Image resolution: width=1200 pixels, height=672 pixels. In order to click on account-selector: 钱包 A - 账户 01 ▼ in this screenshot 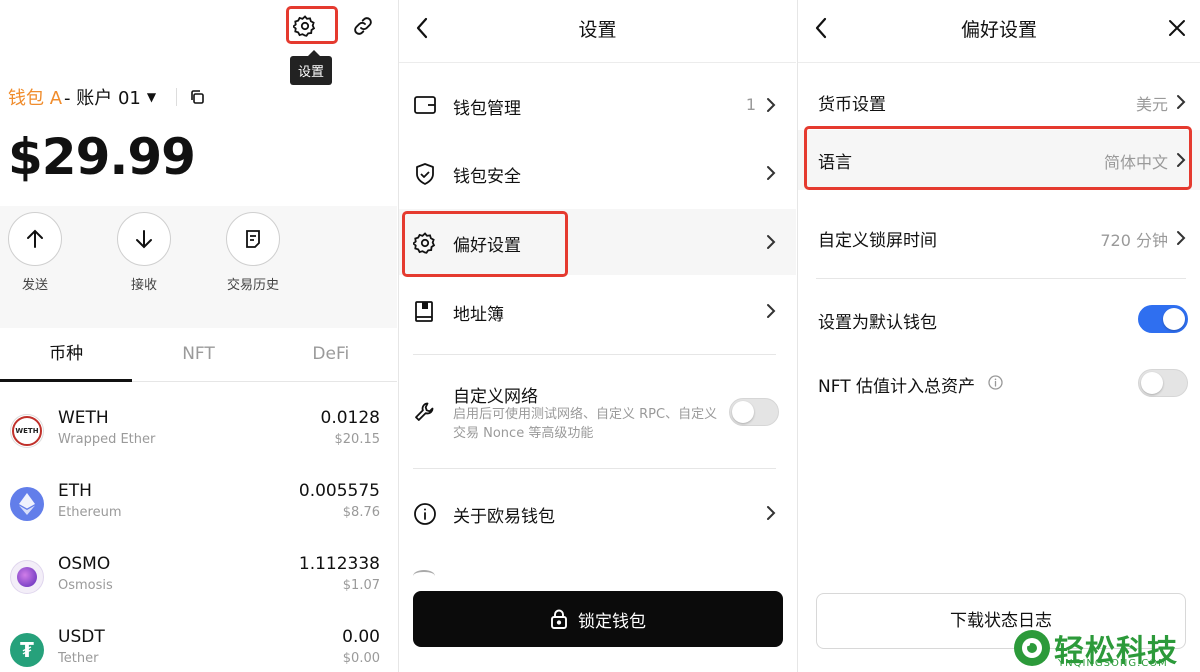, I will do `click(106, 97)`.